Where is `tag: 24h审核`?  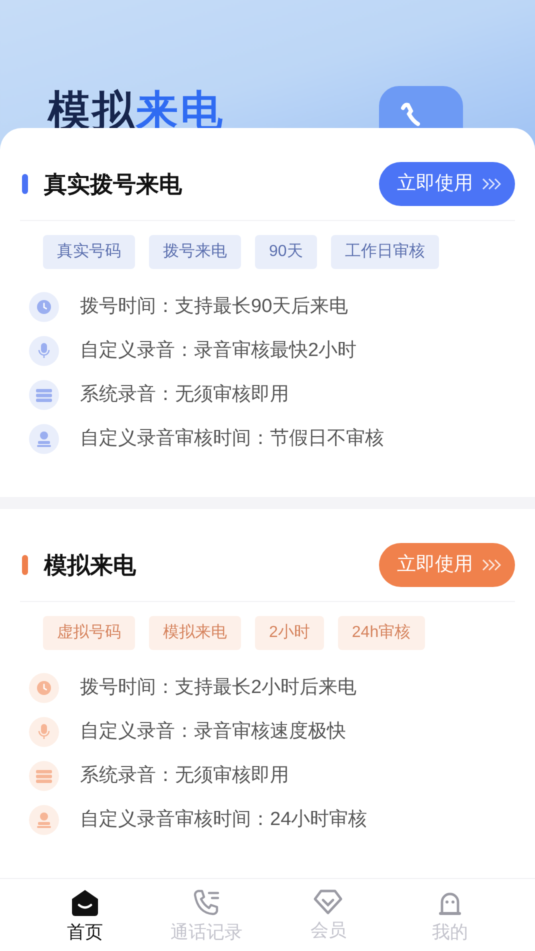
tag: 24h审核 is located at coordinates (381, 633).